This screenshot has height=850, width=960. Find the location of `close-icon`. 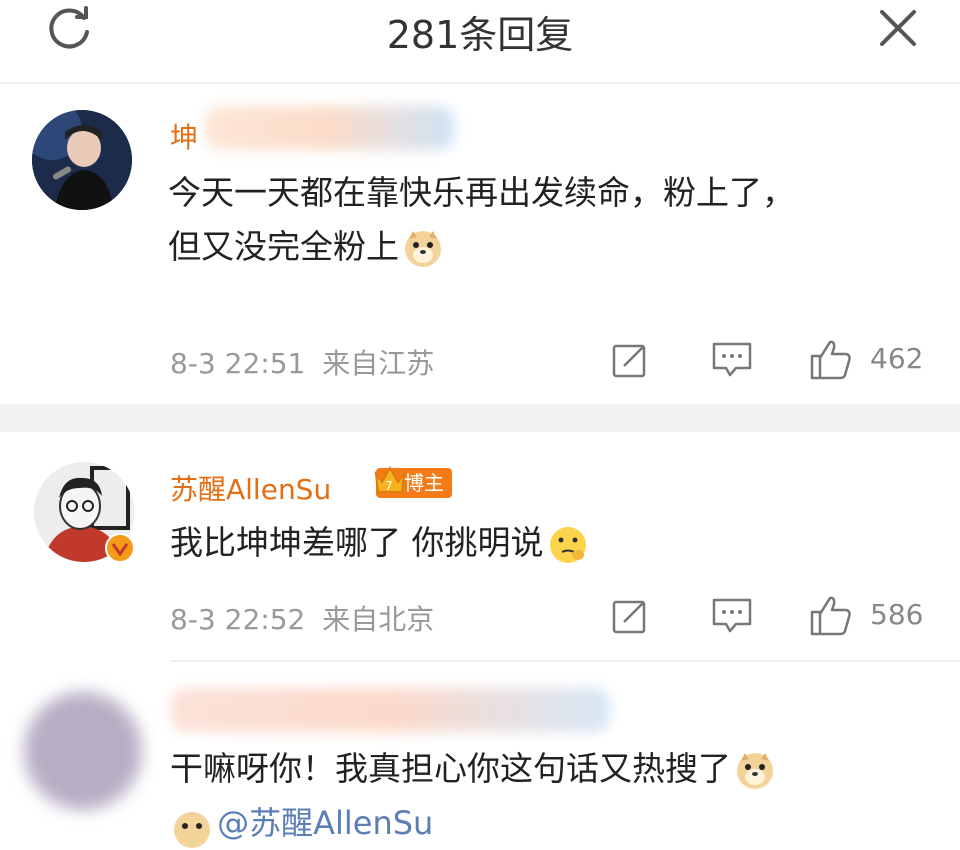

close-icon is located at coordinates (898, 28).